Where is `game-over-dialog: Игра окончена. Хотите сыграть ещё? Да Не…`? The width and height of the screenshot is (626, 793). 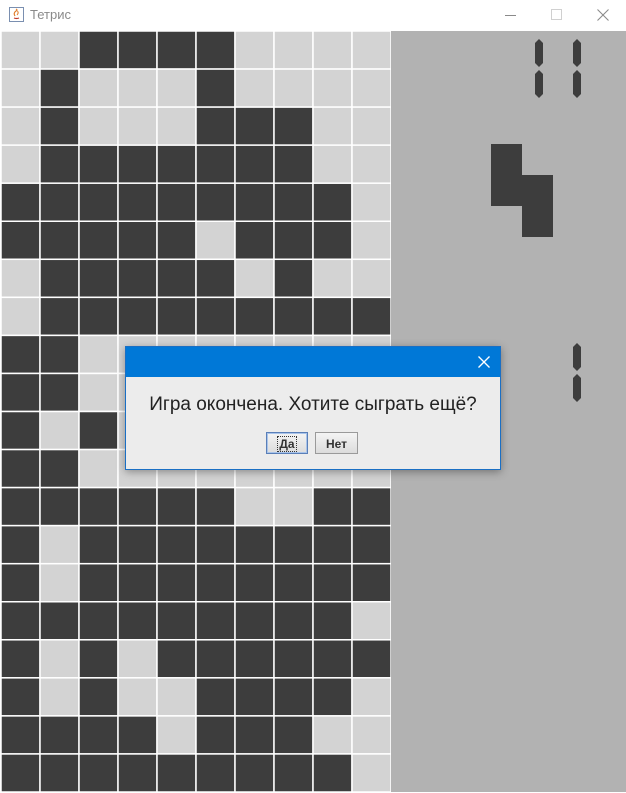 game-over-dialog: Игра окончена. Хотите сыграть ещё? Да Не… is located at coordinates (313, 408).